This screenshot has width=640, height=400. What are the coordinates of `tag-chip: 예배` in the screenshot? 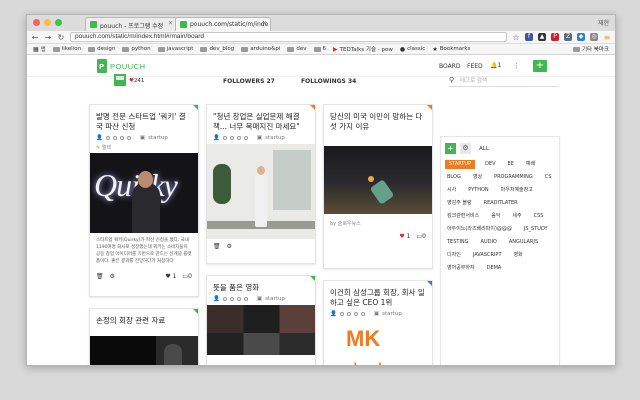 It's located at (530, 164).